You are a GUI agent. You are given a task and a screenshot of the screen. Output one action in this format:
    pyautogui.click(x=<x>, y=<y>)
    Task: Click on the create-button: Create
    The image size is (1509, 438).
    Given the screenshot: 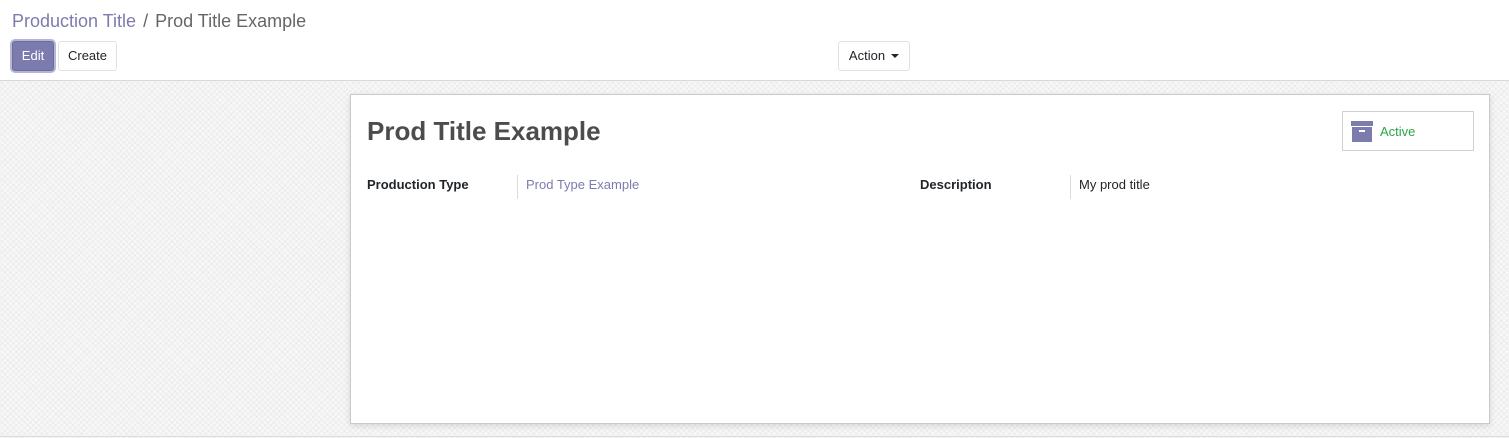 What is the action you would take?
    pyautogui.click(x=87, y=56)
    